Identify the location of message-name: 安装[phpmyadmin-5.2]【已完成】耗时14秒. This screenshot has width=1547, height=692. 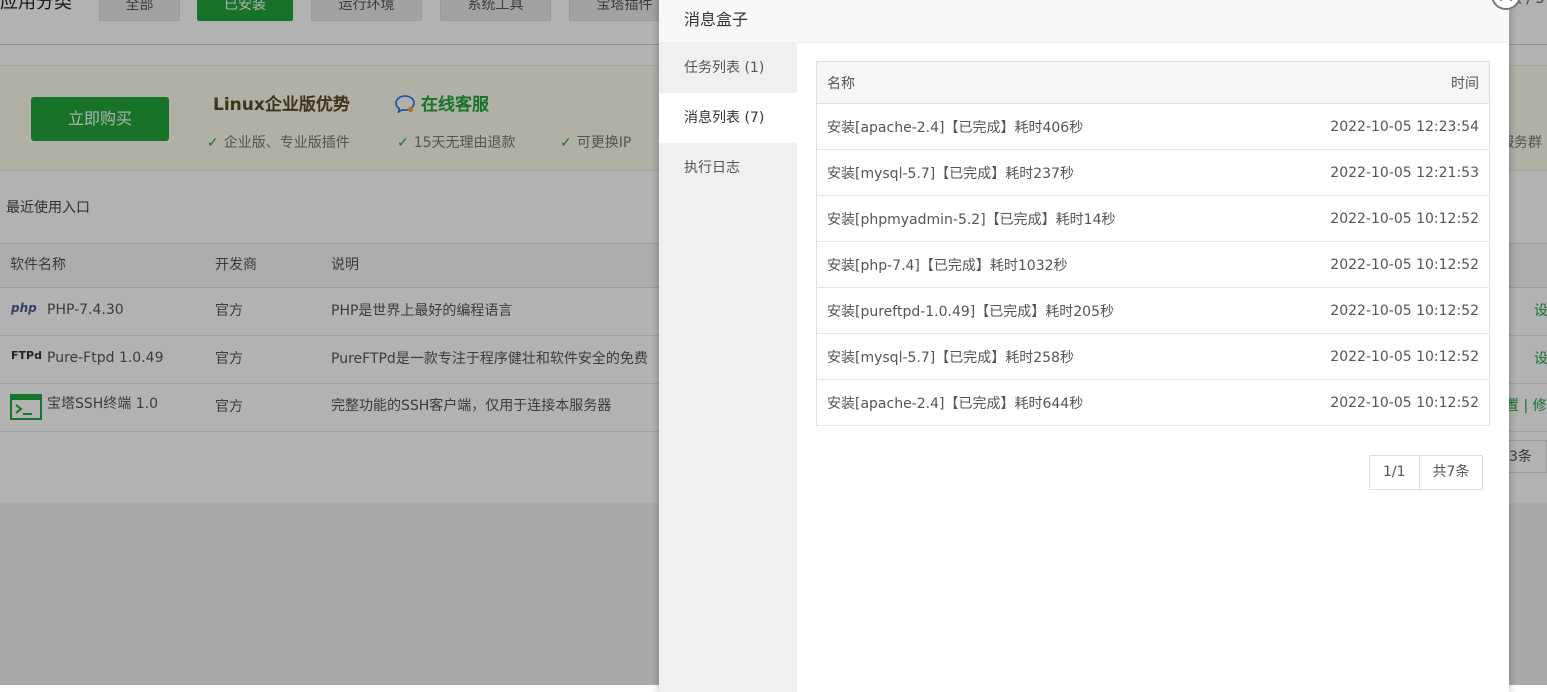
(1034, 218).